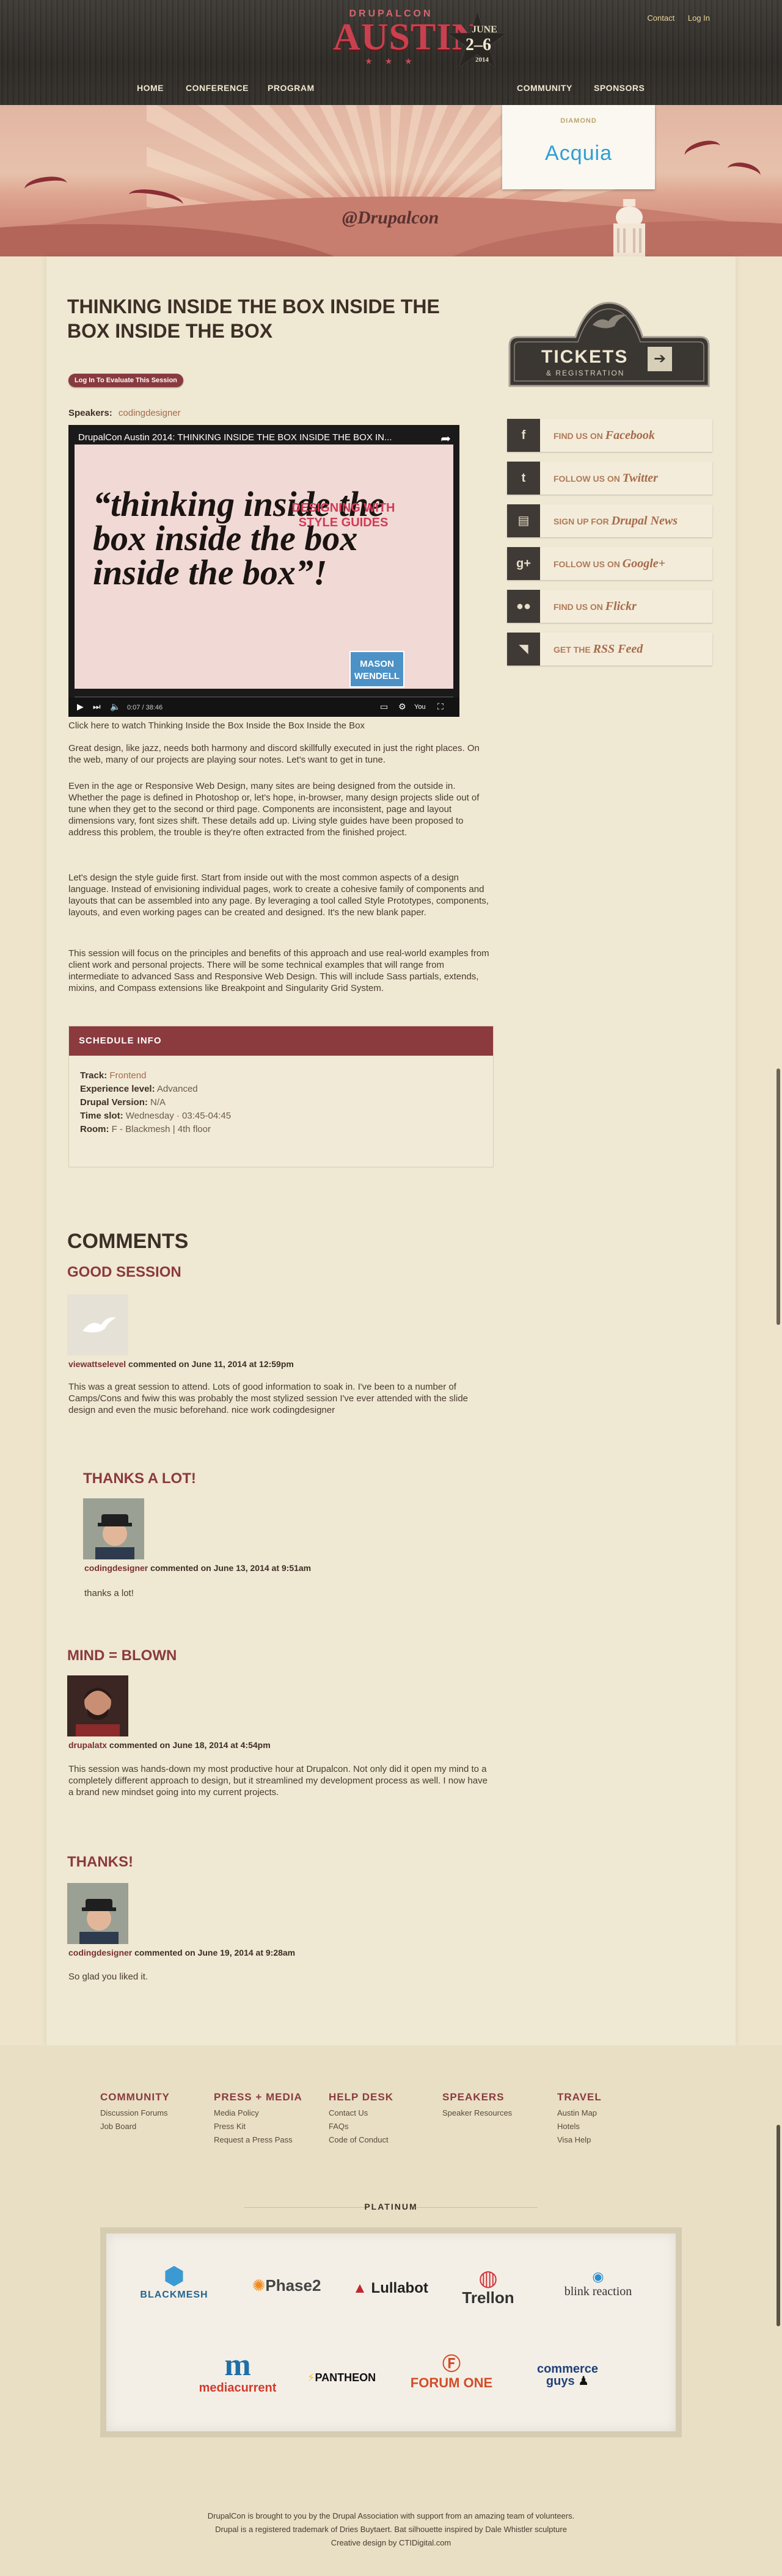 The height and width of the screenshot is (2576, 782). What do you see at coordinates (477, 2113) in the screenshot?
I see `footer-link: Speaker Resources` at bounding box center [477, 2113].